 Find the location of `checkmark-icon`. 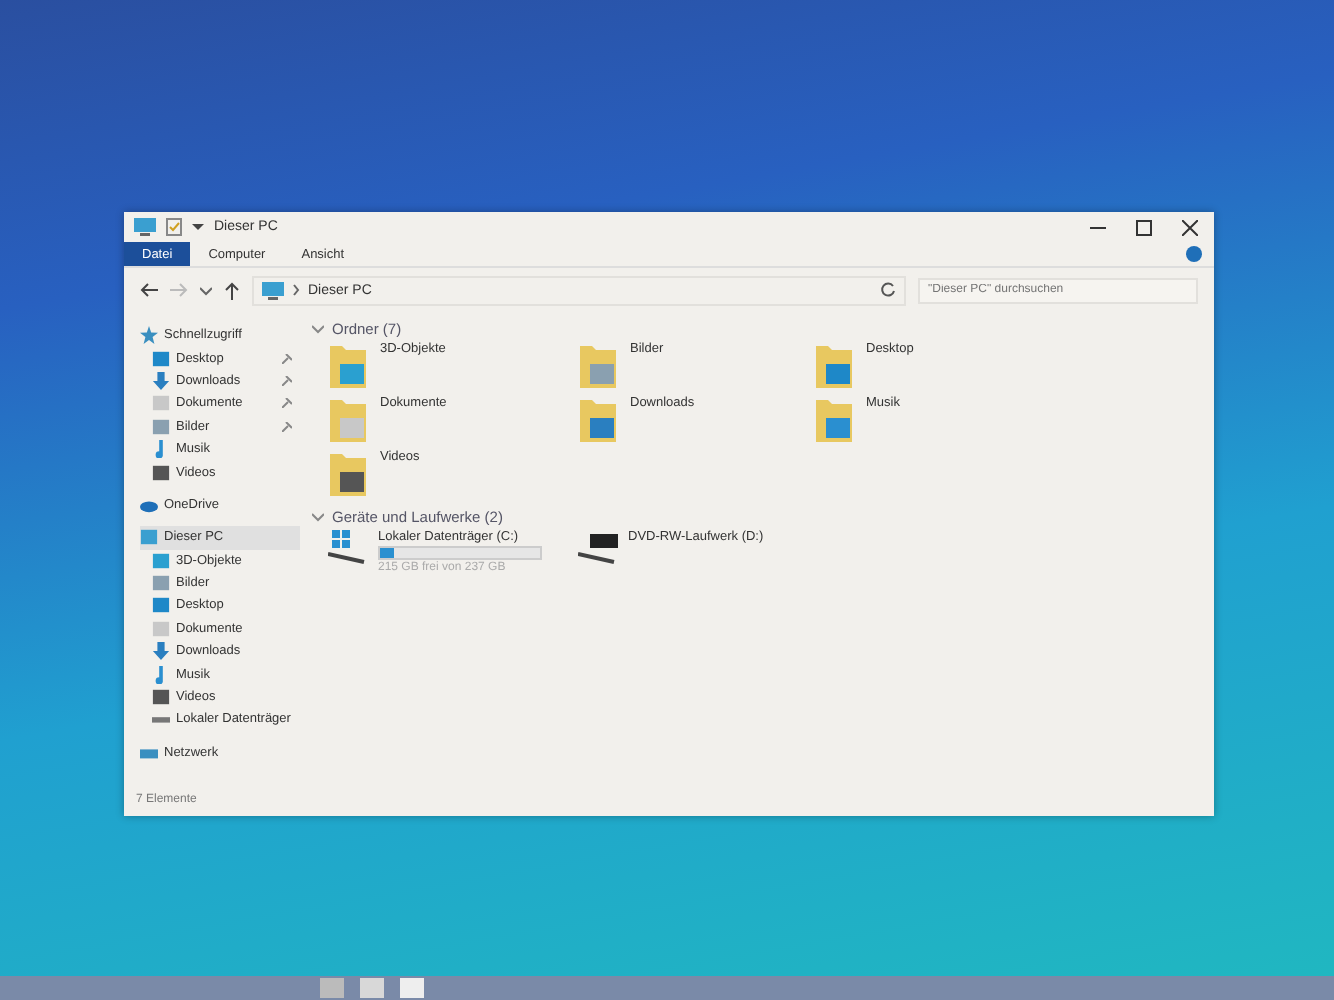

checkmark-icon is located at coordinates (174, 227).